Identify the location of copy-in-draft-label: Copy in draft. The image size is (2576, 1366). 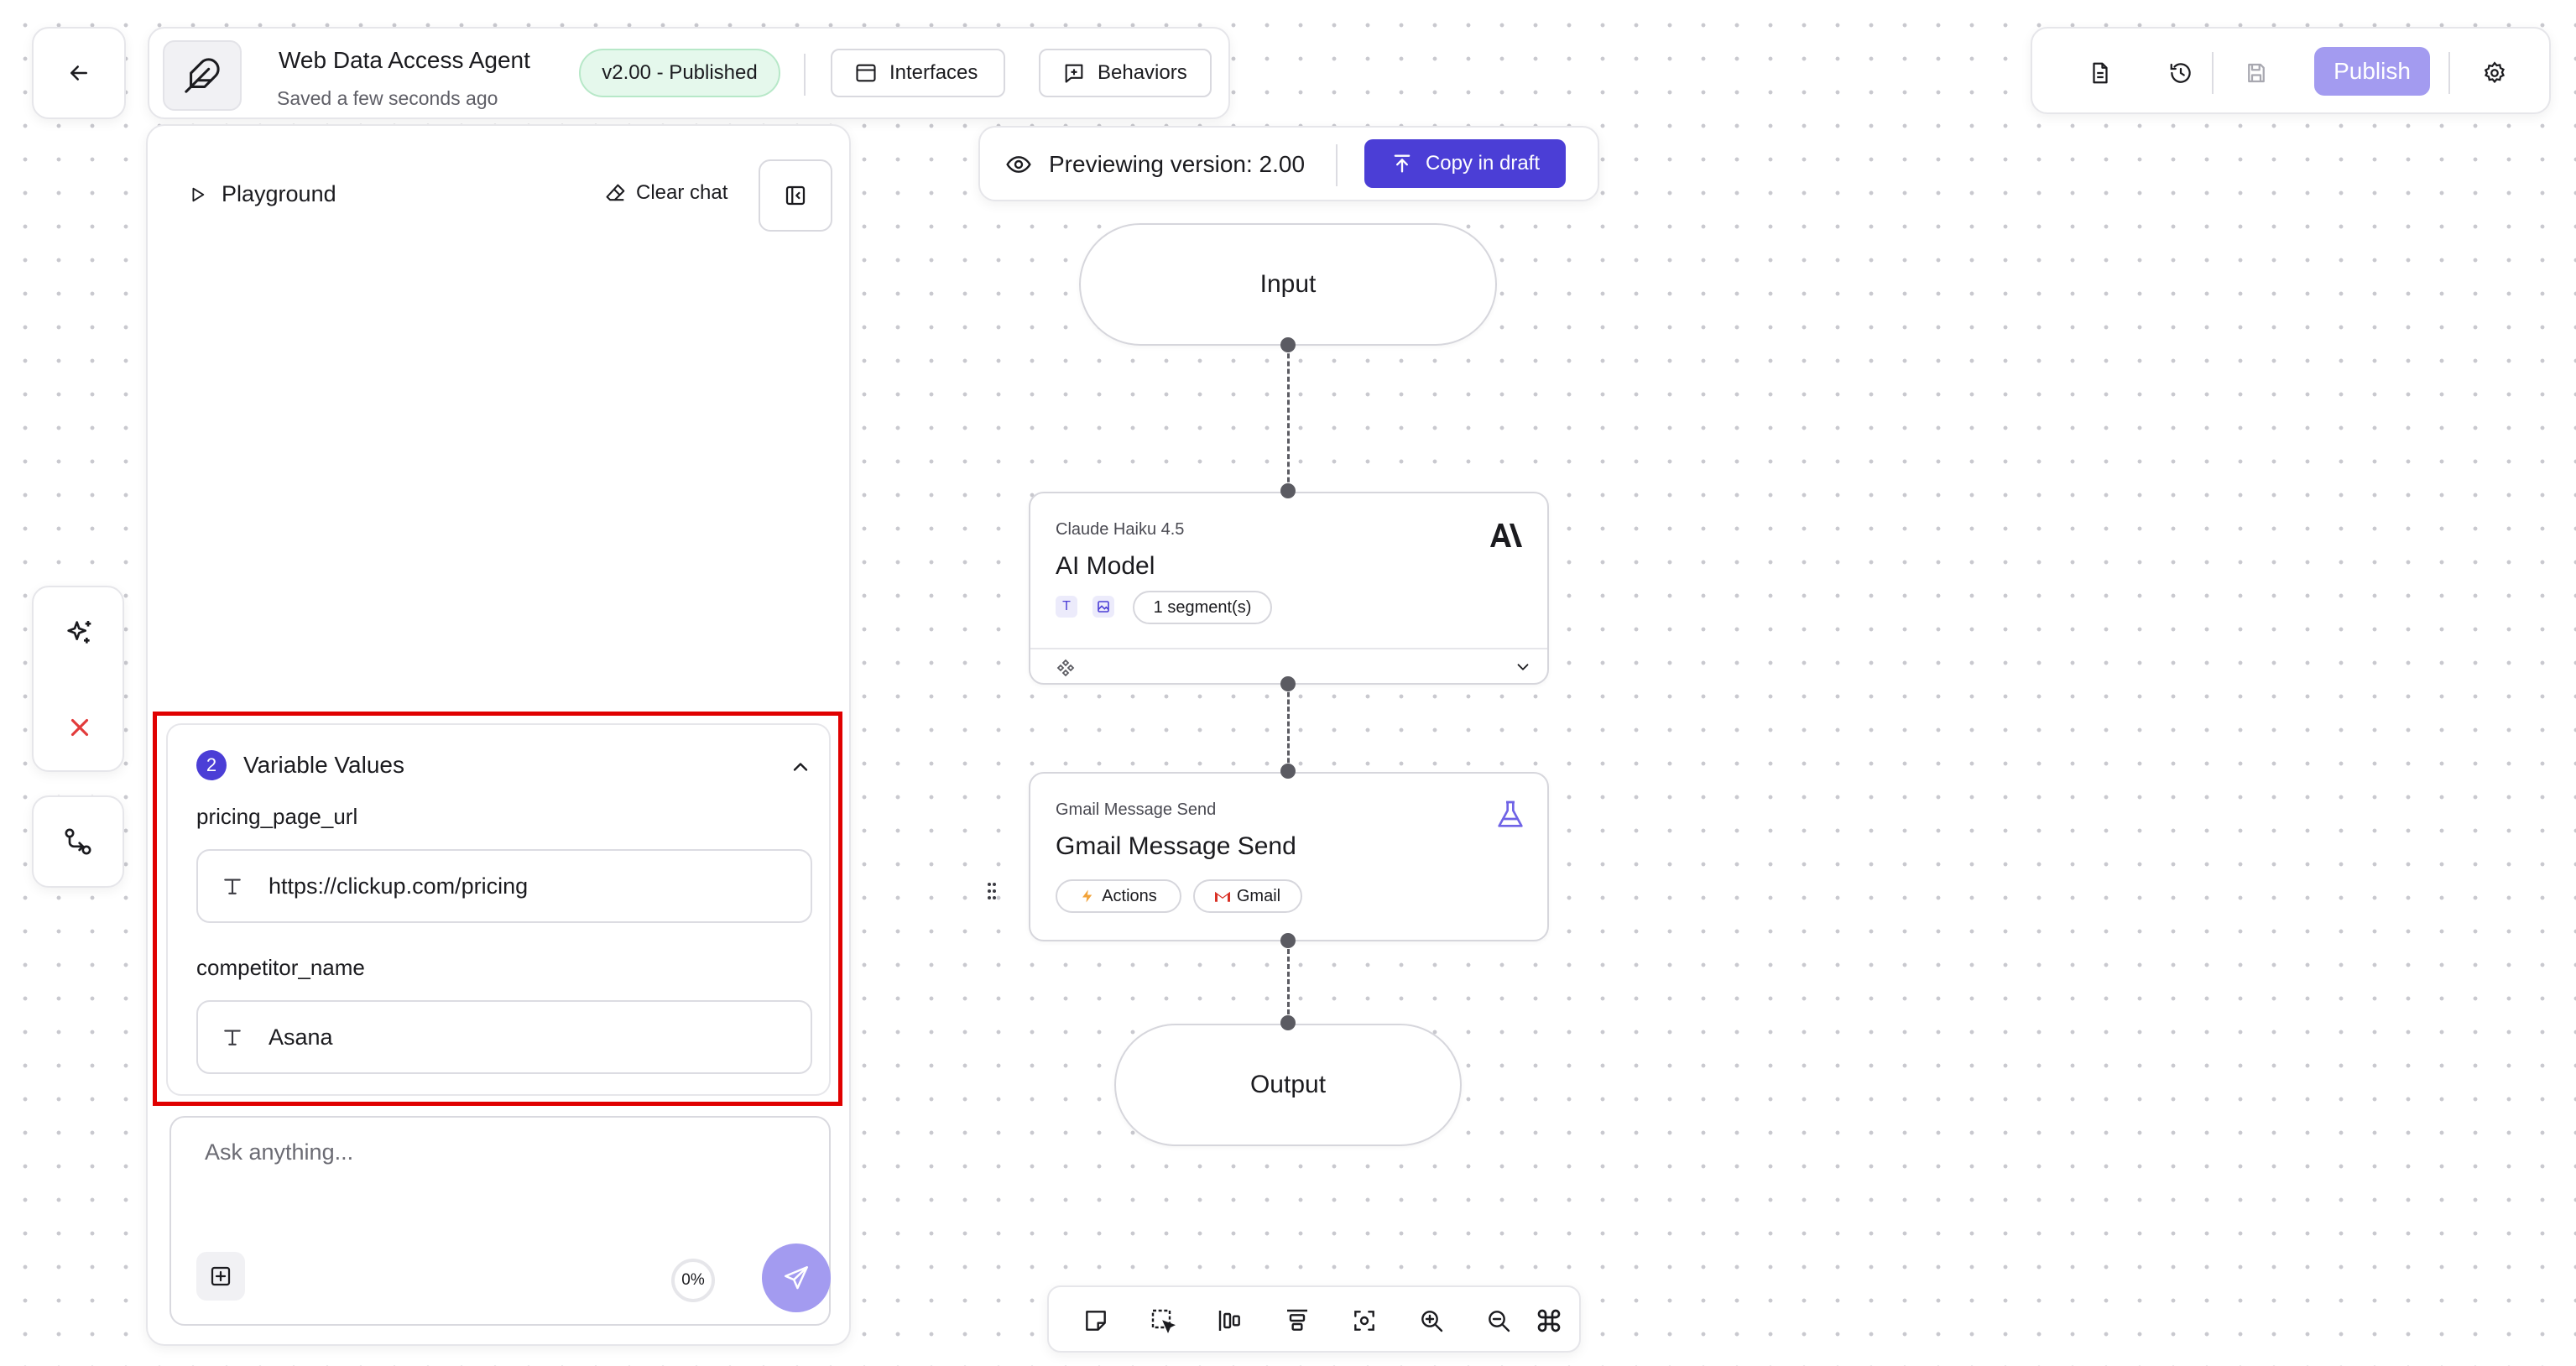
(1483, 163).